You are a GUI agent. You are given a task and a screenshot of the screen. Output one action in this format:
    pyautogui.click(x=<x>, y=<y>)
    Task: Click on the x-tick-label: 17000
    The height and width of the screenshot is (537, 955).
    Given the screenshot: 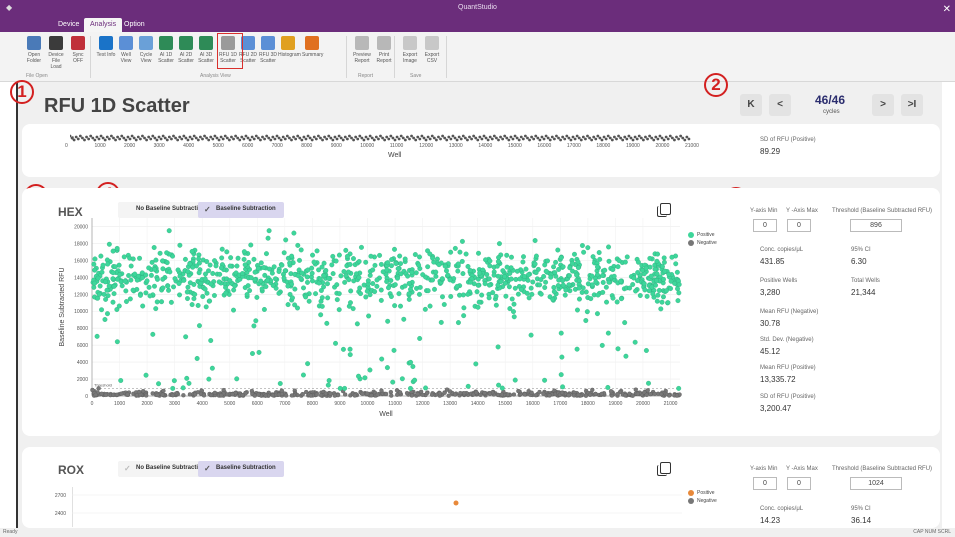 What is the action you would take?
    pyautogui.click(x=560, y=404)
    